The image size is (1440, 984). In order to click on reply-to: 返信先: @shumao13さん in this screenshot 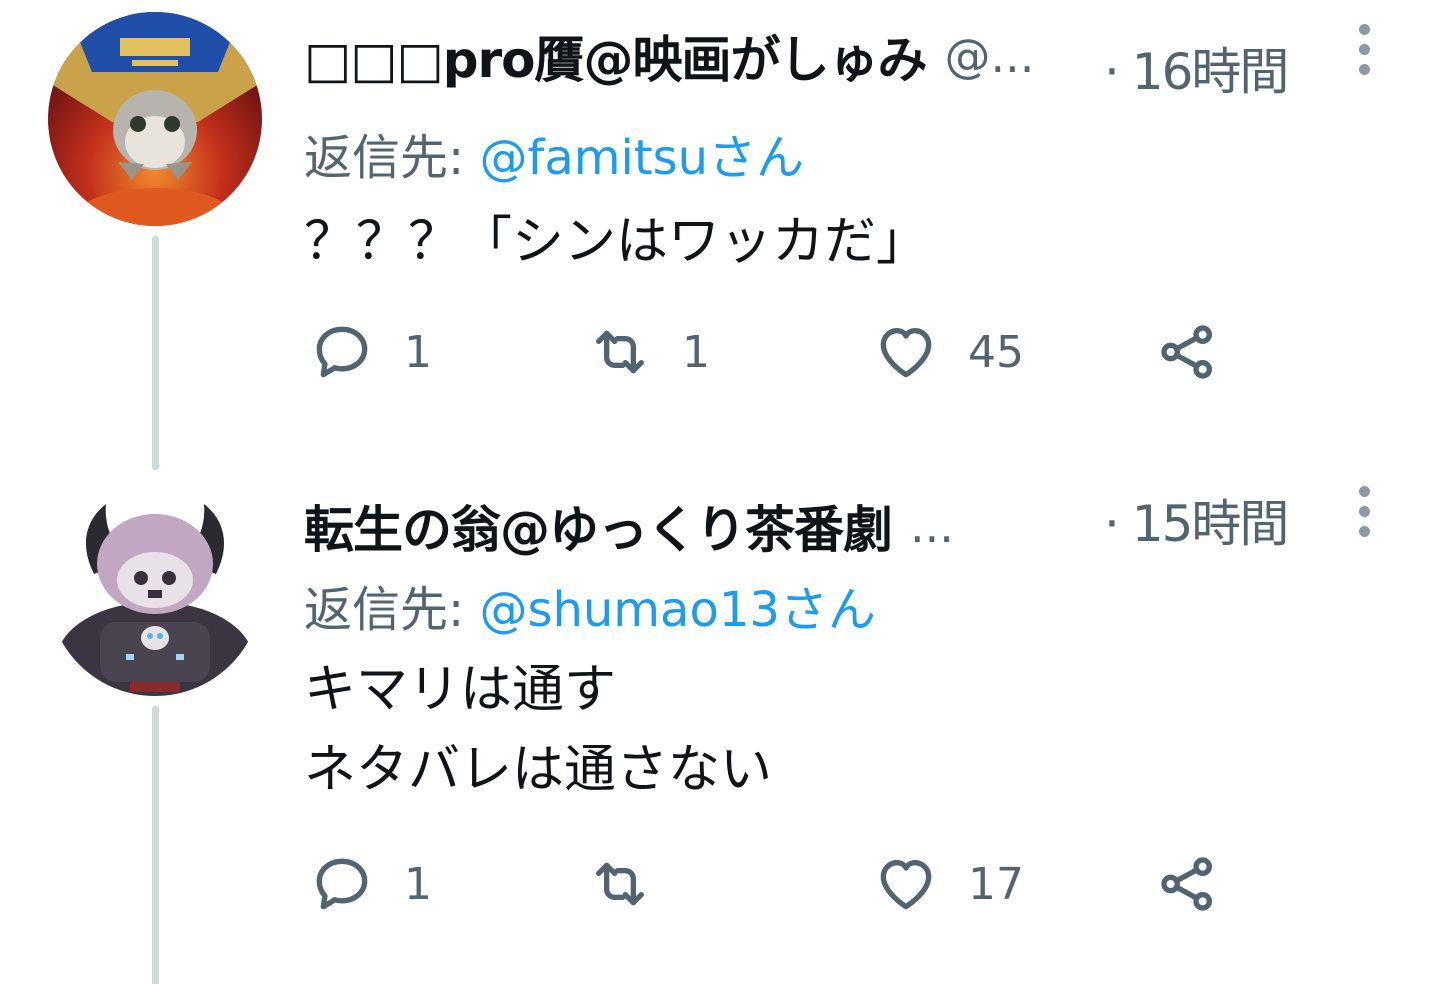, I will do `click(590, 605)`.